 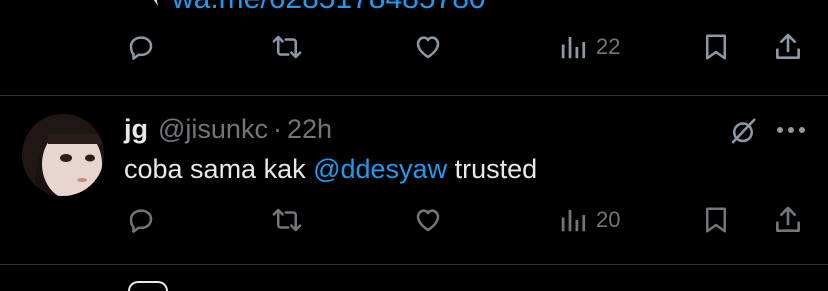 What do you see at coordinates (152, 3) in the screenshot?
I see `whatsapp-icon` at bounding box center [152, 3].